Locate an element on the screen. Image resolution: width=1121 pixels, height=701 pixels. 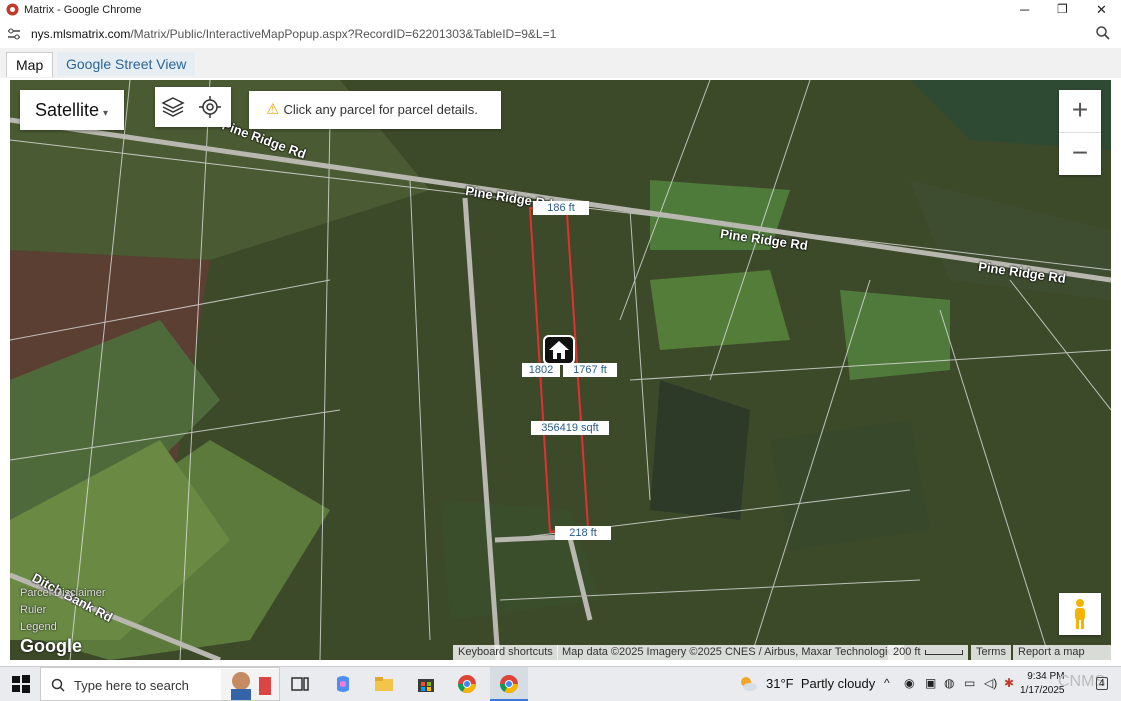
search-highlight-image is located at coordinates (250, 684).